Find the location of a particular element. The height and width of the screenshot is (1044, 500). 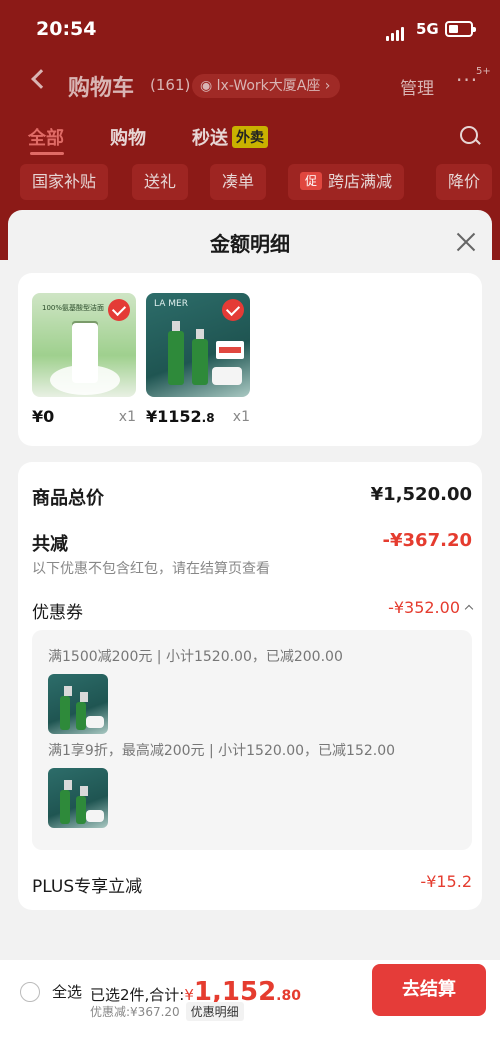

product-price: ¥1152.8 is located at coordinates (180, 416).